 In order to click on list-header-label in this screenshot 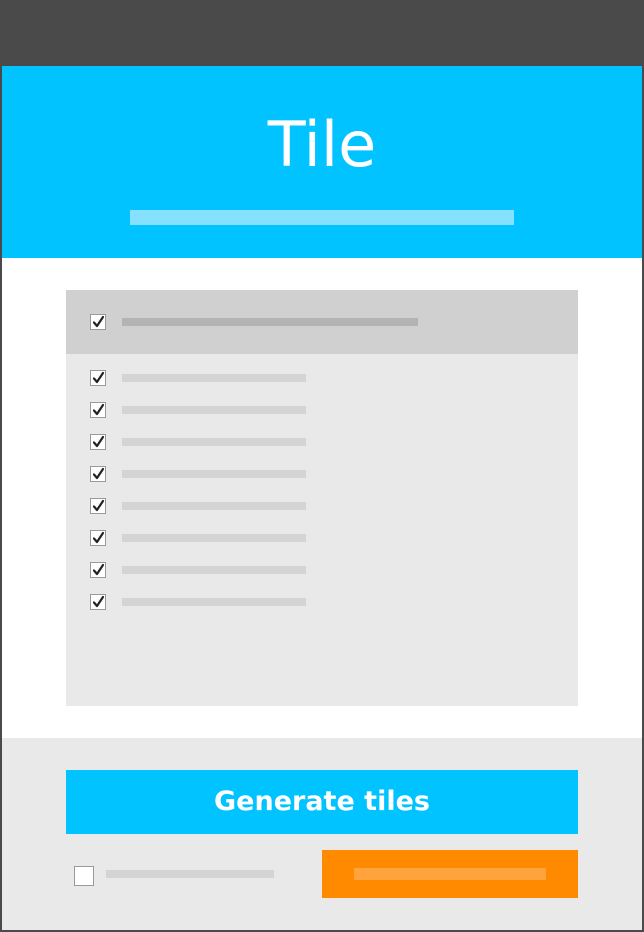, I will do `click(270, 322)`.